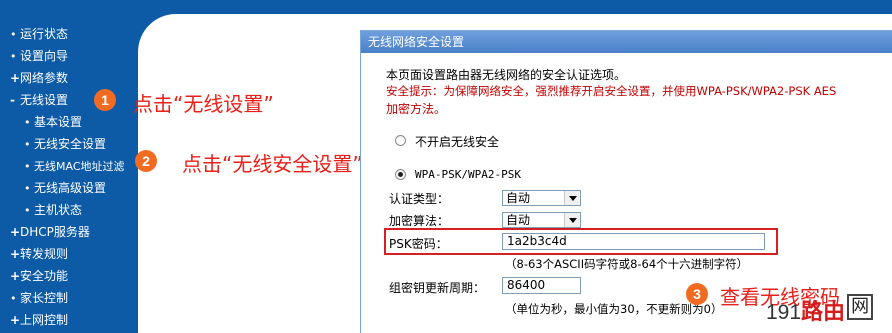 This screenshot has width=892, height=333. Describe the element at coordinates (44, 320) in the screenshot. I see `sidebar-item-label: 上网控制` at that location.